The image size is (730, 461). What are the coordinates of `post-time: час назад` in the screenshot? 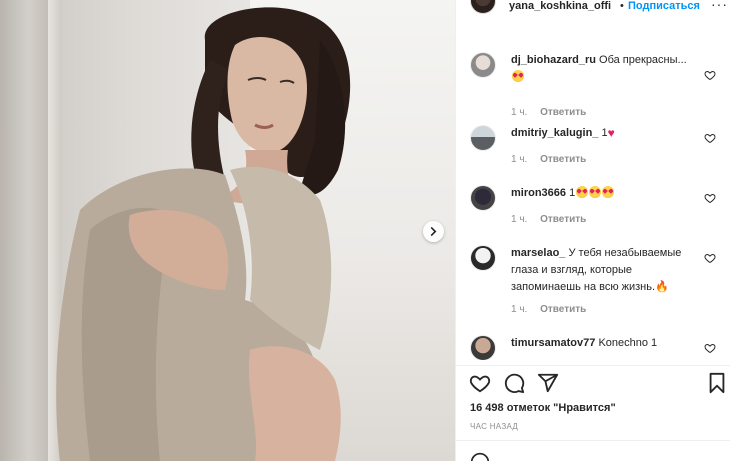 It's located at (494, 426).